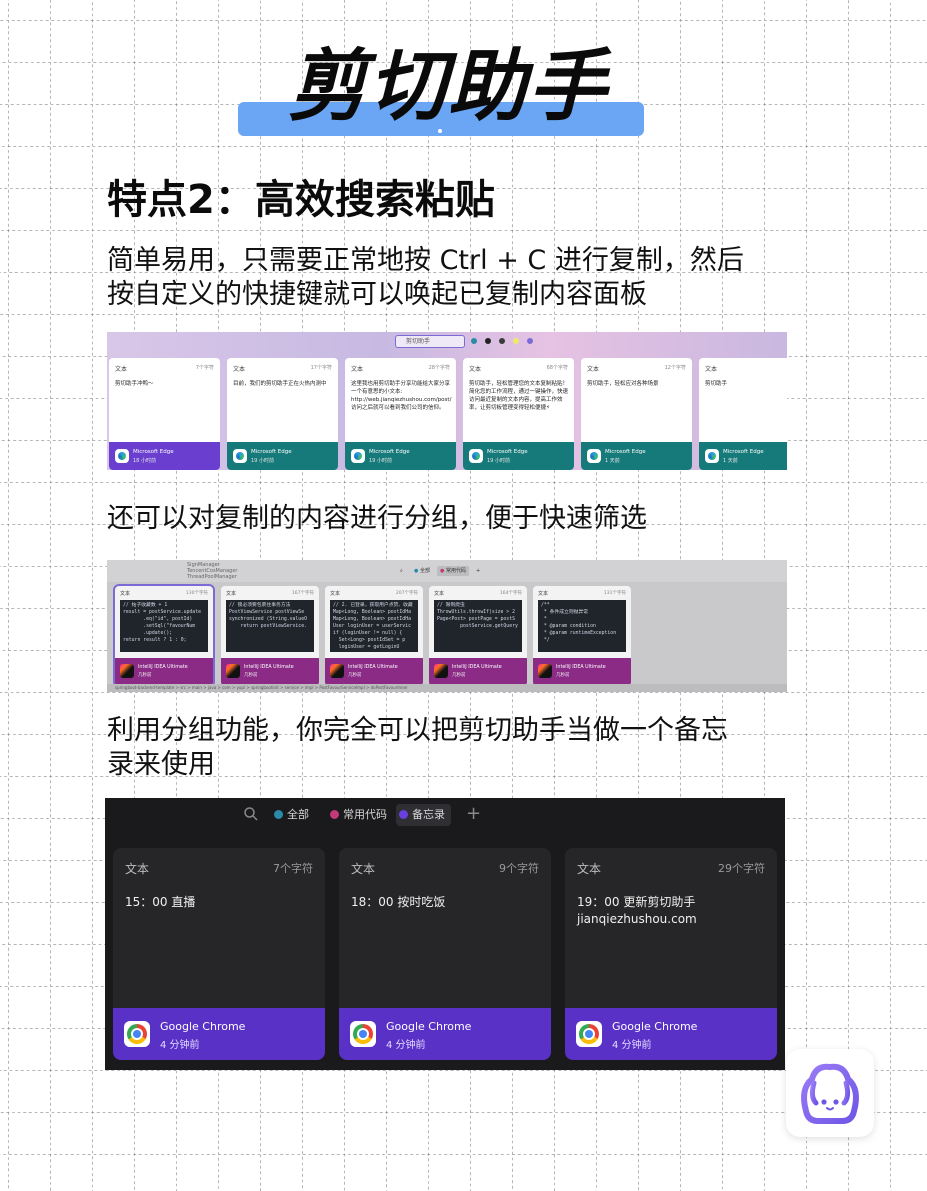 The height and width of the screenshot is (1191, 927). Describe the element at coordinates (164, 414) in the screenshot. I see `clipboard-card: 文本 7个字符 剪切助手冲鸭～ Microsoft Edge 18 小时前` at that location.